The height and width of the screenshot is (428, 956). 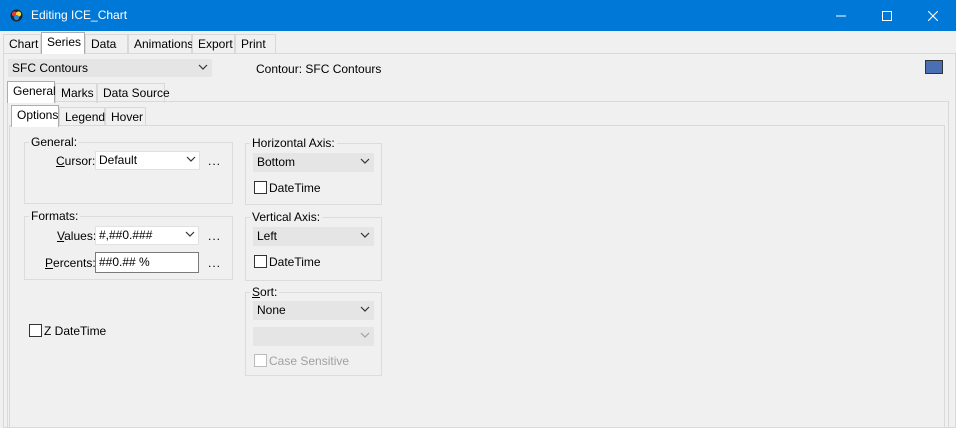 I want to click on tab-print: Print, so click(x=255, y=44).